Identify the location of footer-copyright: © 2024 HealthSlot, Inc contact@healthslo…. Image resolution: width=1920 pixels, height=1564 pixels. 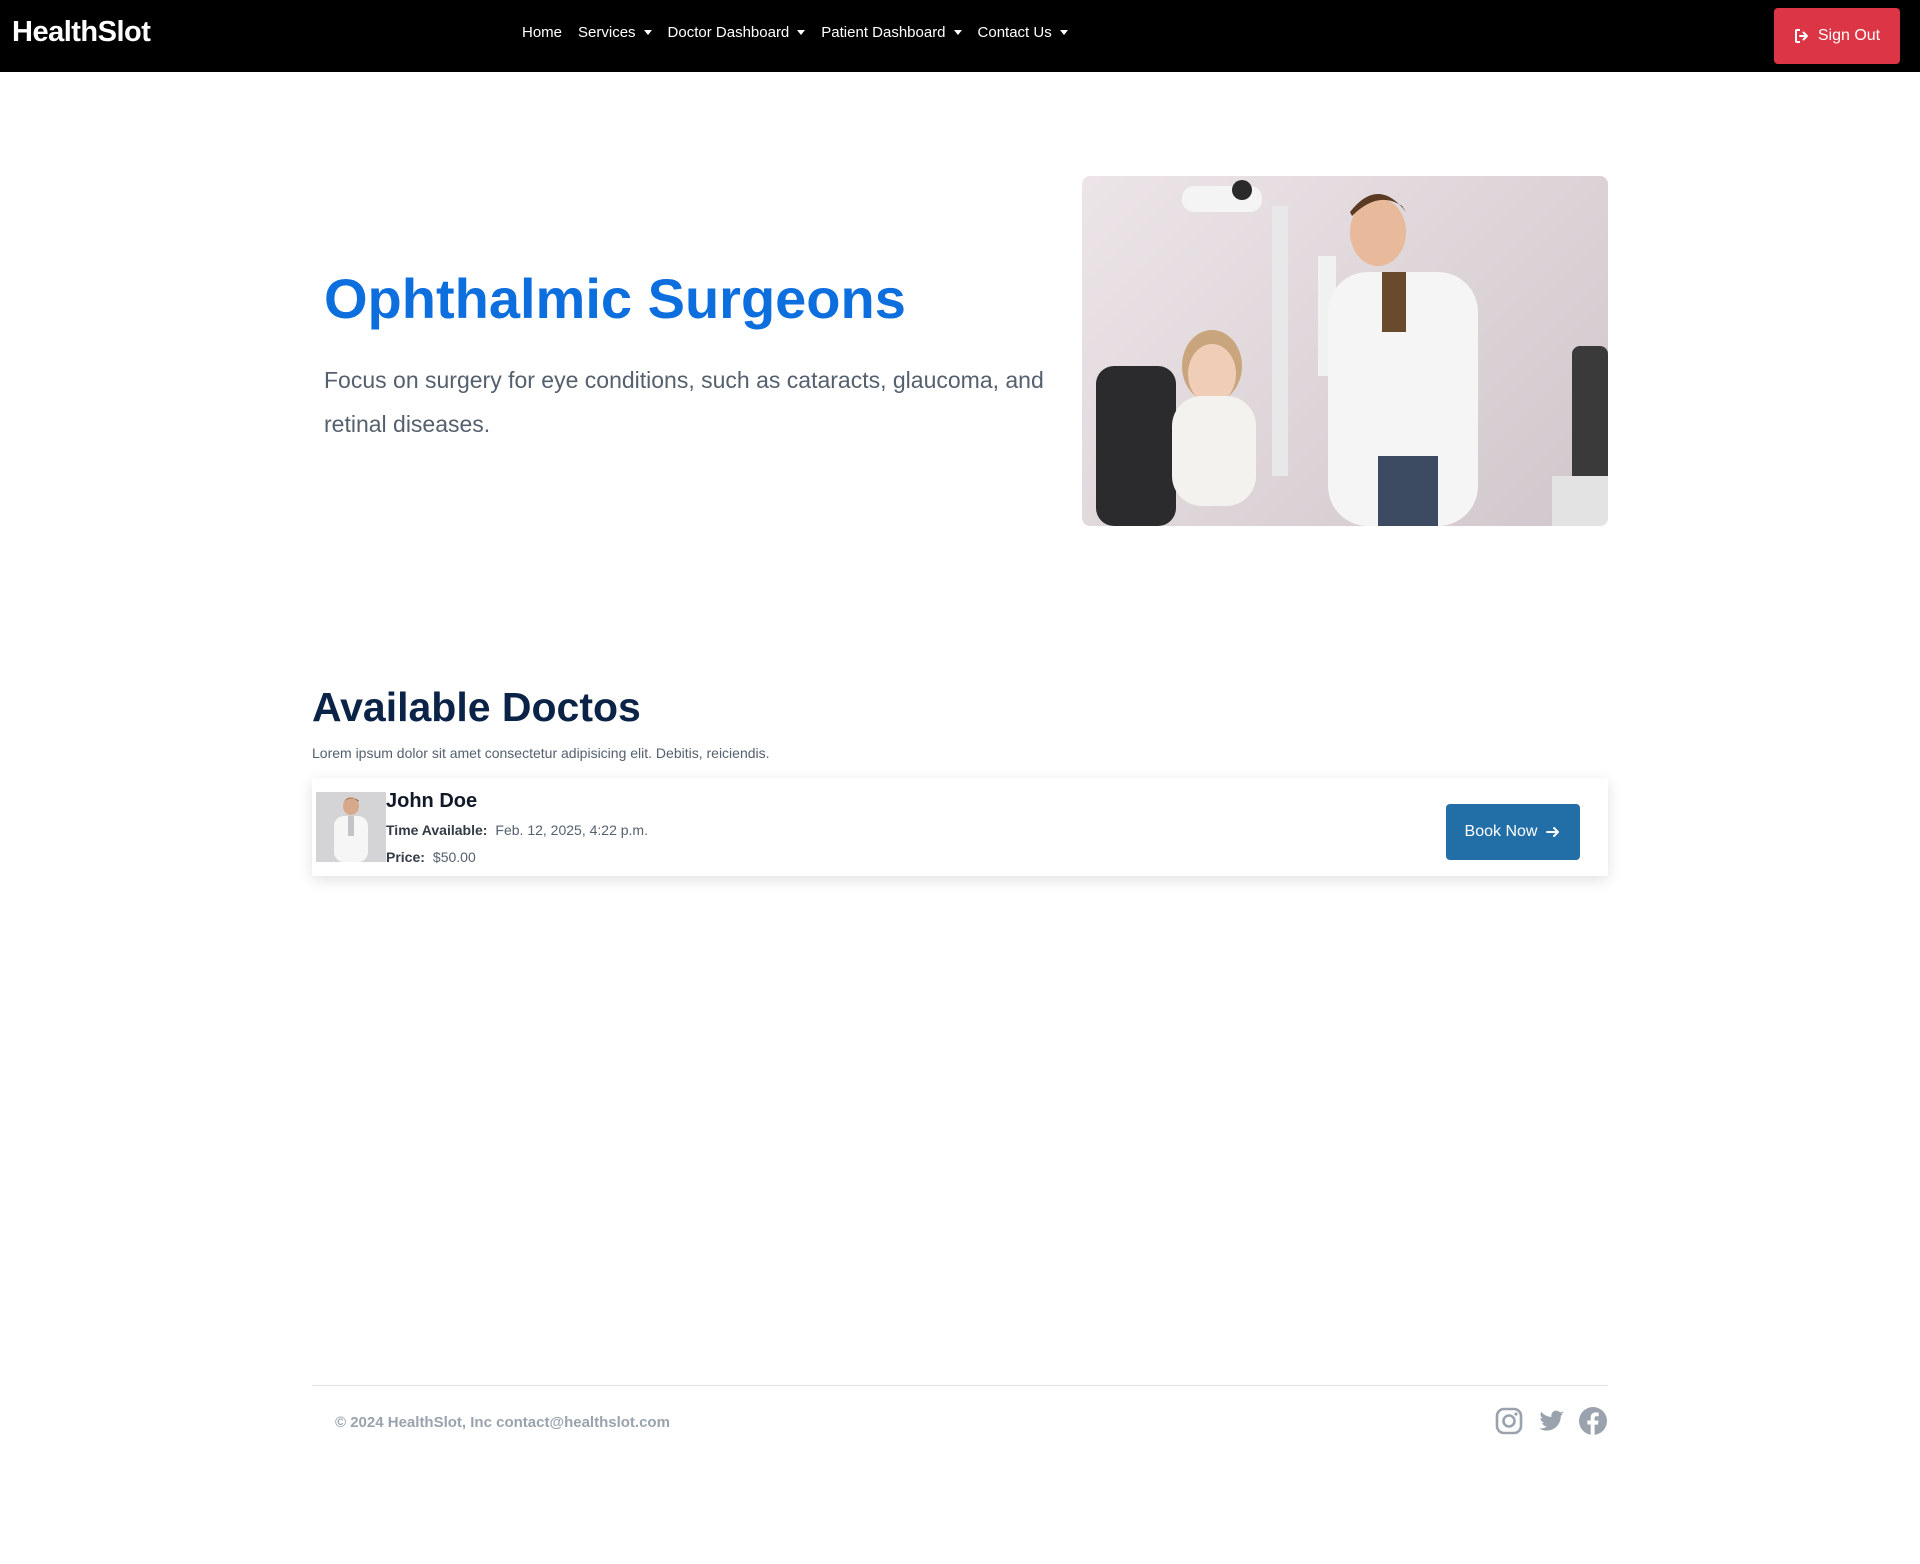
(502, 1422).